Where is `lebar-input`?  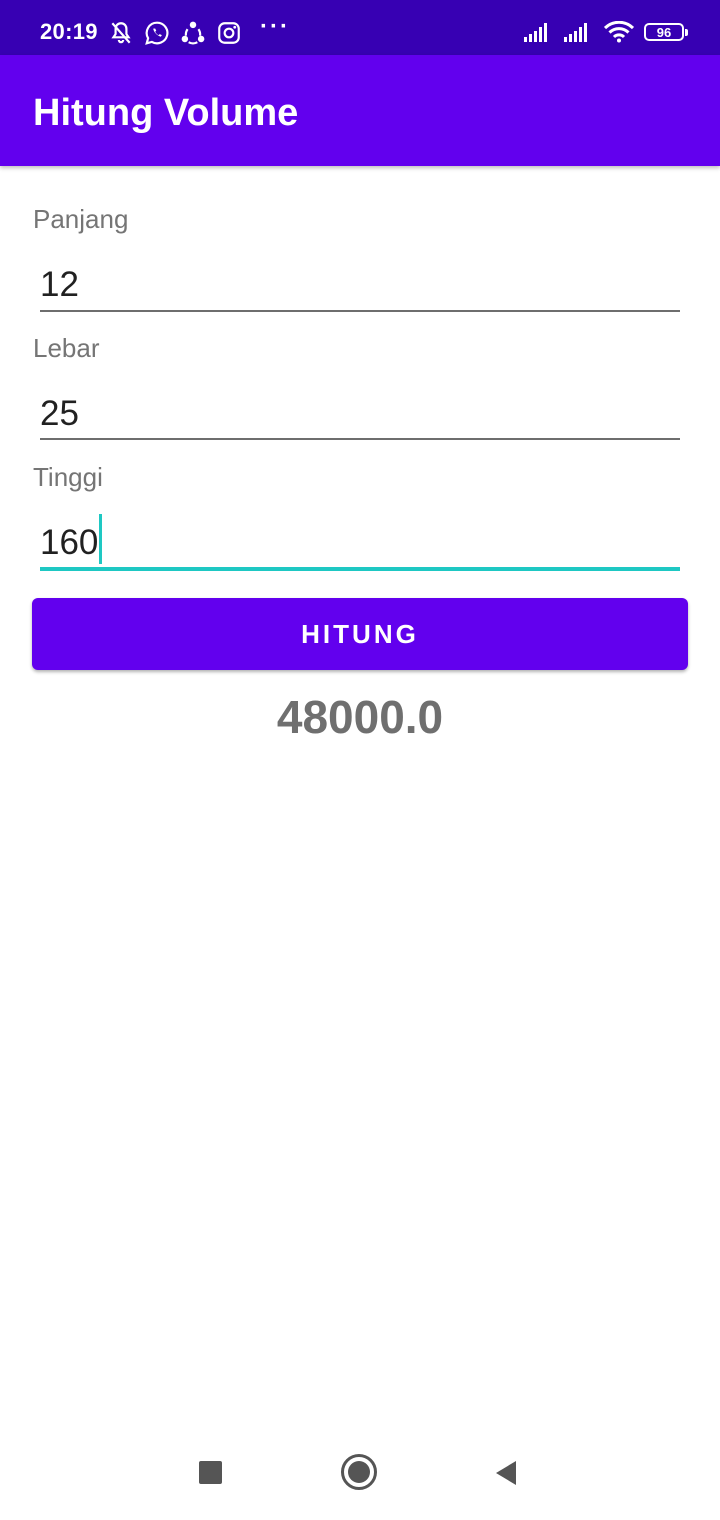 lebar-input is located at coordinates (360, 414).